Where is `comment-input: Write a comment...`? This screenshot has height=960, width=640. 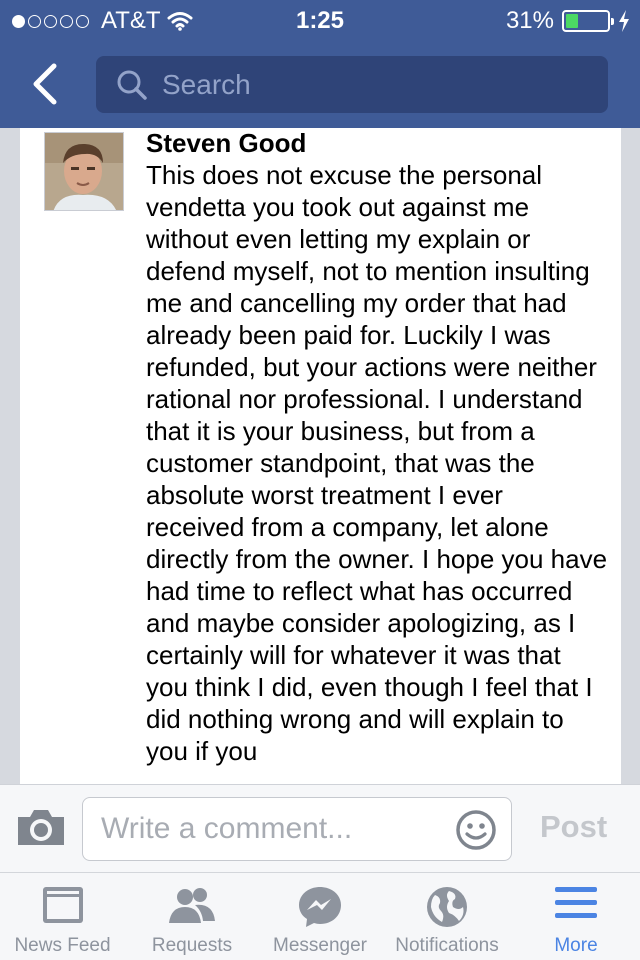
comment-input: Write a comment... is located at coordinates (297, 829).